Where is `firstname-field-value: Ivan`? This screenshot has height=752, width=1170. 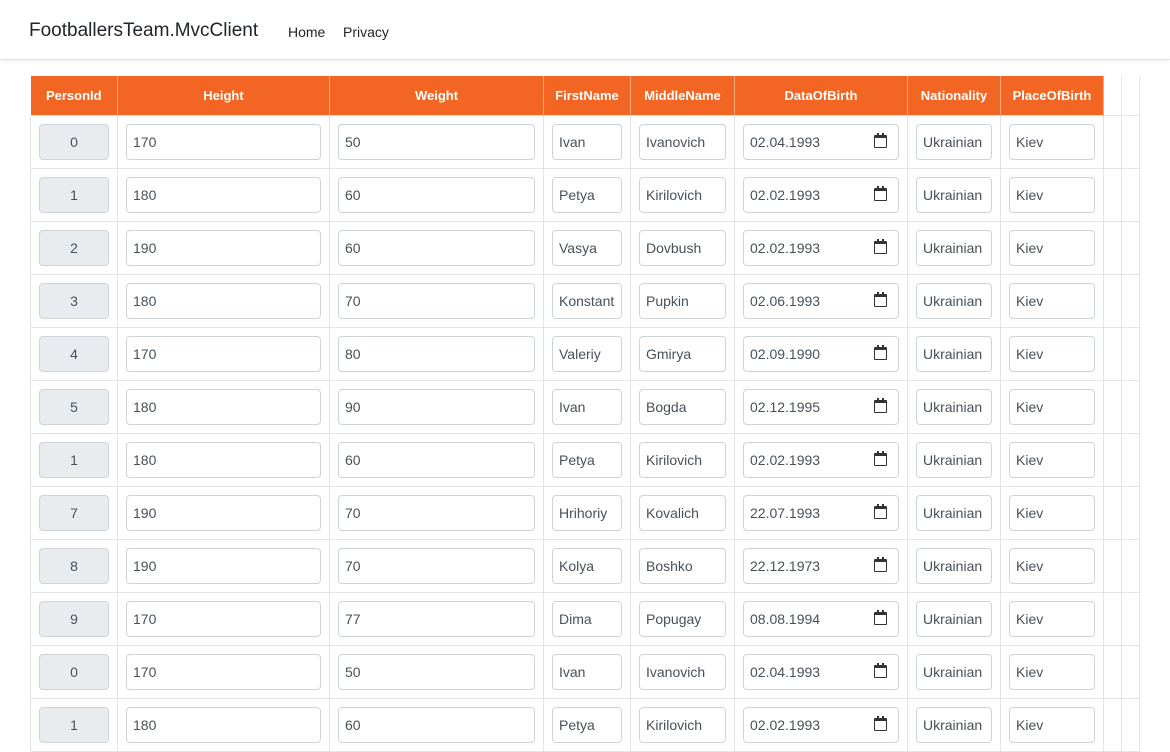
firstname-field-value: Ivan is located at coordinates (572, 141).